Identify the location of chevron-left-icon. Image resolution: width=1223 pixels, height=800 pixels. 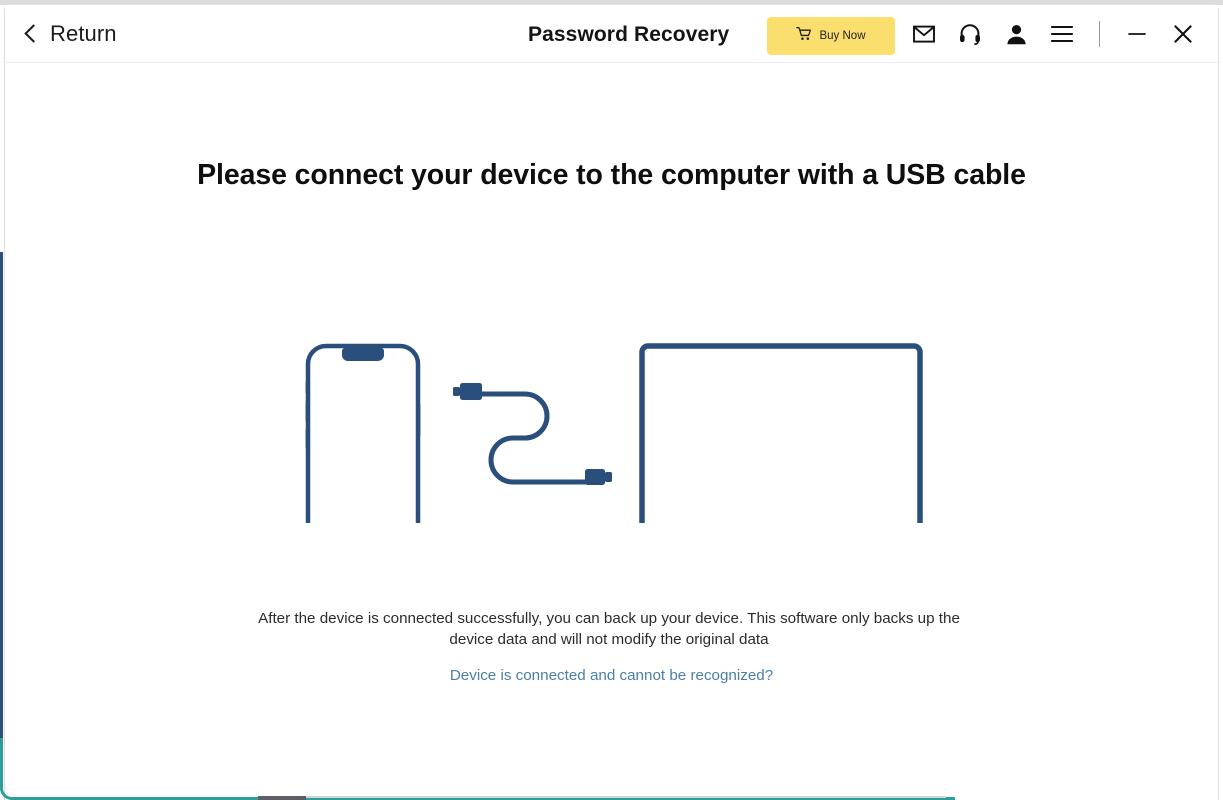
(33, 33).